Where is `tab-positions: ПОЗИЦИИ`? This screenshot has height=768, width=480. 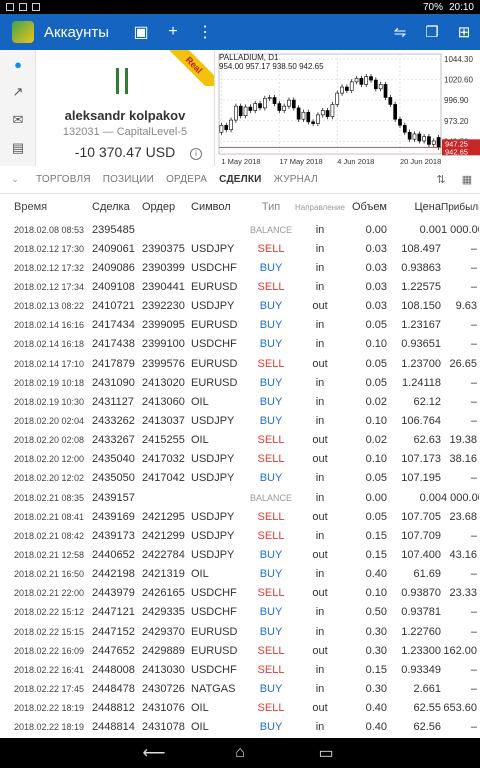 tab-positions: ПОЗИЦИИ is located at coordinates (128, 179).